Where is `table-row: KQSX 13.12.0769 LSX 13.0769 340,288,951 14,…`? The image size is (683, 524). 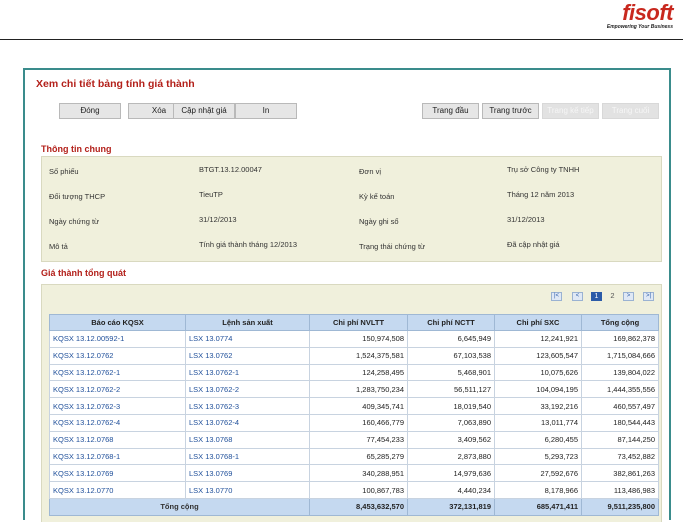 table-row: KQSX 13.12.0769 LSX 13.0769 340,288,951 14,… is located at coordinates (354, 473).